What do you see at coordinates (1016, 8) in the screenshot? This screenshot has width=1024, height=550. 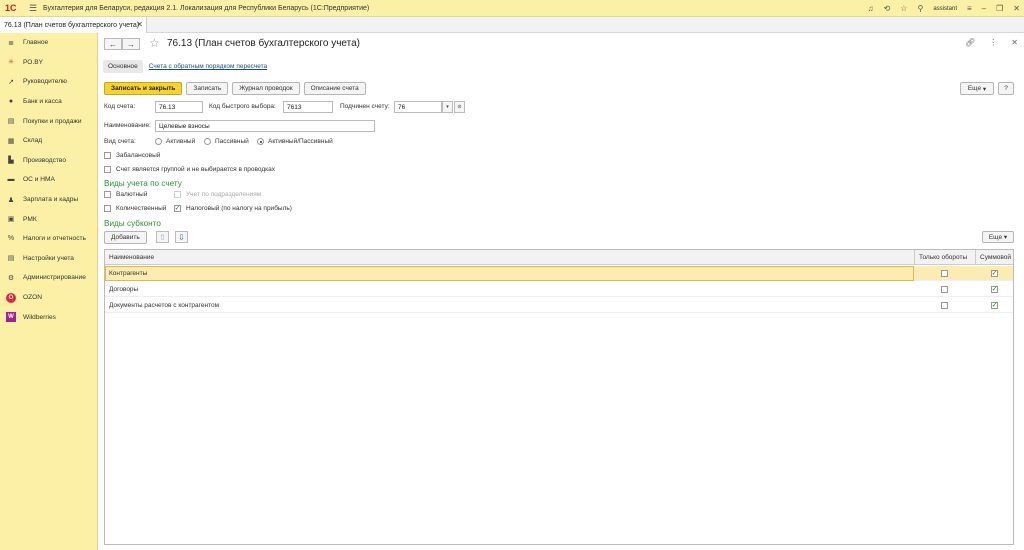 I see `close-window-icon: ✕` at bounding box center [1016, 8].